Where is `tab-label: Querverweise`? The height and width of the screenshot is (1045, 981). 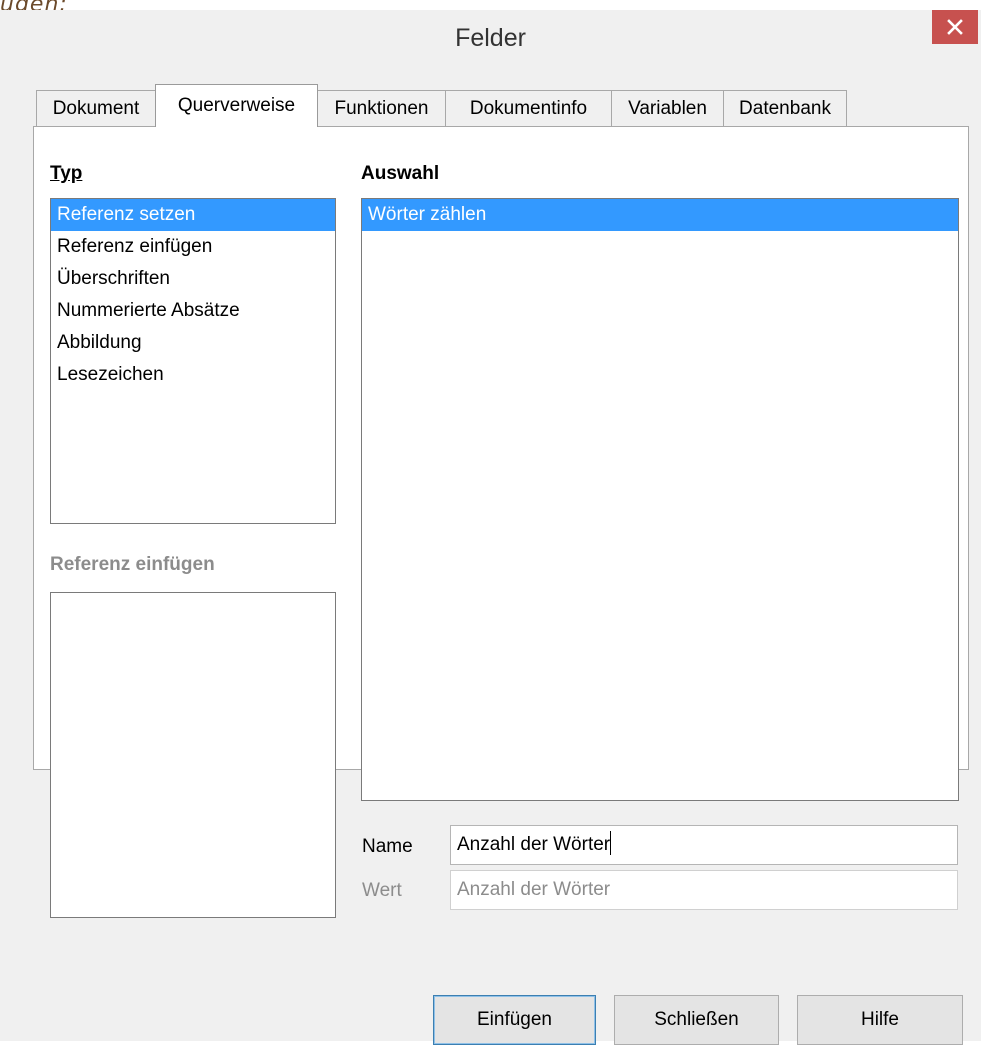
tab-label: Querverweise is located at coordinates (236, 105).